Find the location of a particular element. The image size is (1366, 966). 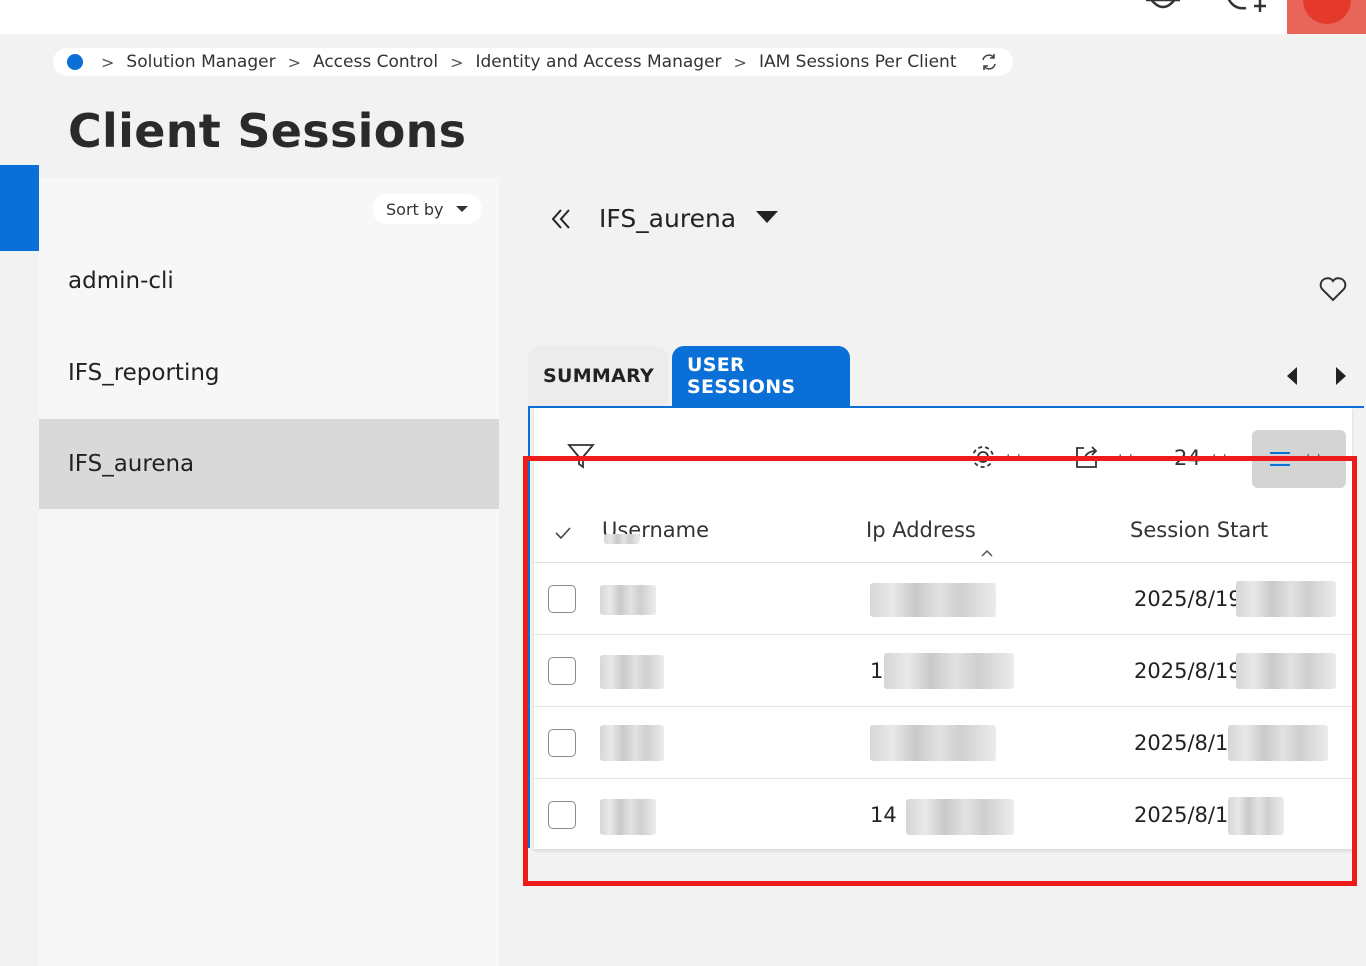

breadcrumb-item-solution-manager: Solution Manager is located at coordinates (200, 62).